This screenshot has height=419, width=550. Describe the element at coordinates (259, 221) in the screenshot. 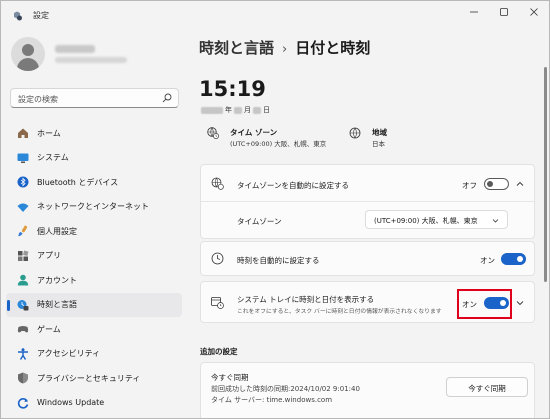

I see `timezone-select-label: タイムゾーン` at that location.